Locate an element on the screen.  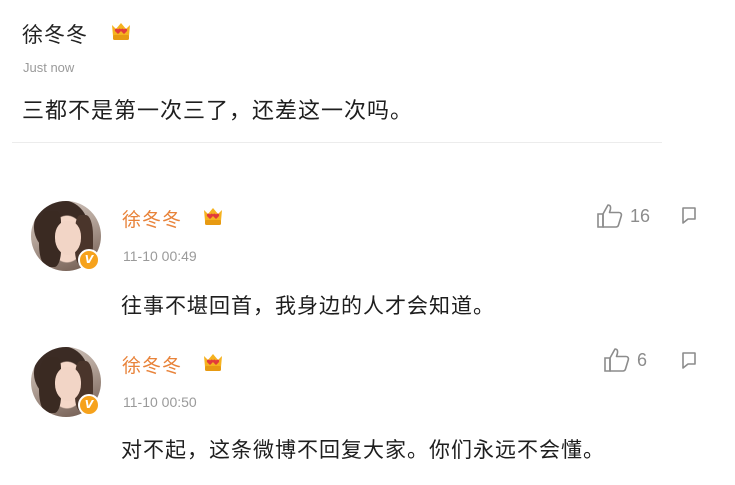
like-button: 16 is located at coordinates (623, 216).